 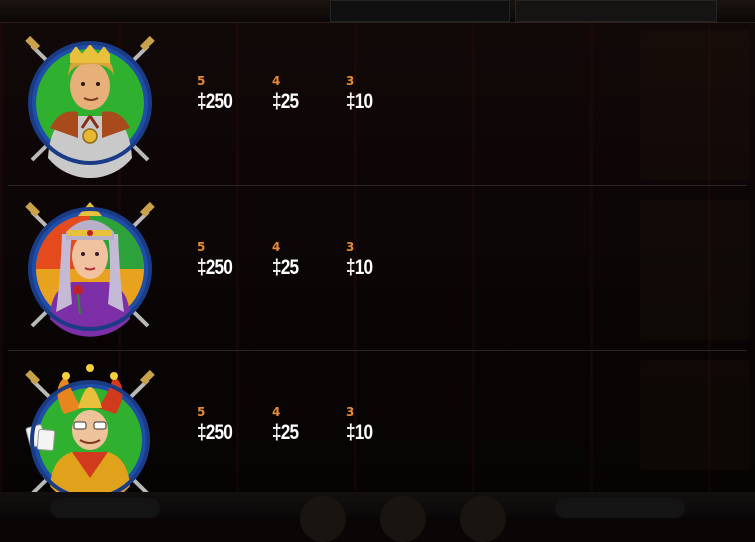 What do you see at coordinates (90, 269) in the screenshot?
I see `queen-icon` at bounding box center [90, 269].